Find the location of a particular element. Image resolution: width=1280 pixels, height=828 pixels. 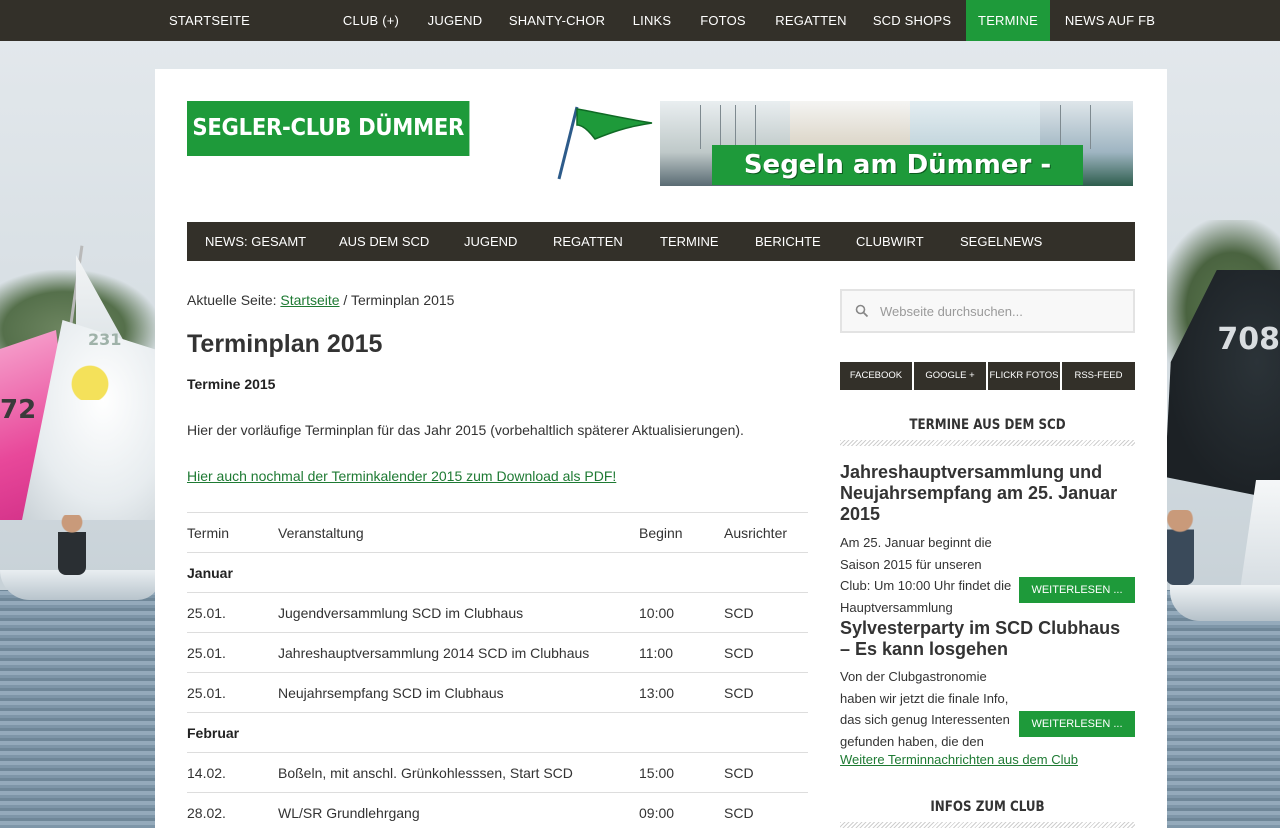

sailor-right is located at coordinates (1180, 547).